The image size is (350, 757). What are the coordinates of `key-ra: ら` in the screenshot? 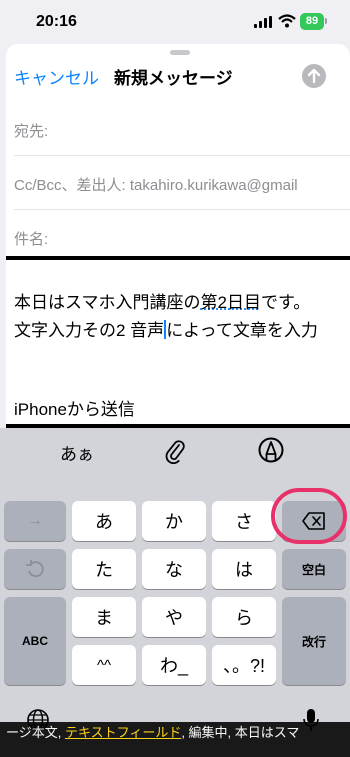 It's located at (244, 617).